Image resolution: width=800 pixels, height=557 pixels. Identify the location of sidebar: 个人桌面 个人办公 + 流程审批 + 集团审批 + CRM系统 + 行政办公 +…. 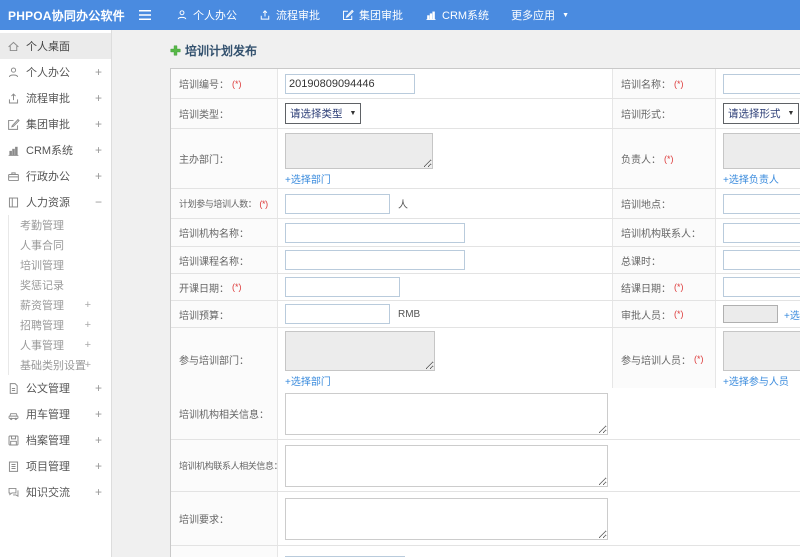
(56, 293).